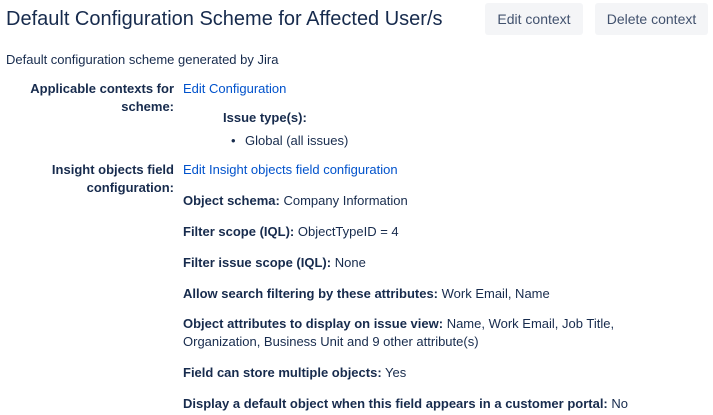 The width and height of the screenshot is (713, 415). What do you see at coordinates (290, 170) in the screenshot?
I see `edit-insight-config-link: Edit Insight objects field configuration` at bounding box center [290, 170].